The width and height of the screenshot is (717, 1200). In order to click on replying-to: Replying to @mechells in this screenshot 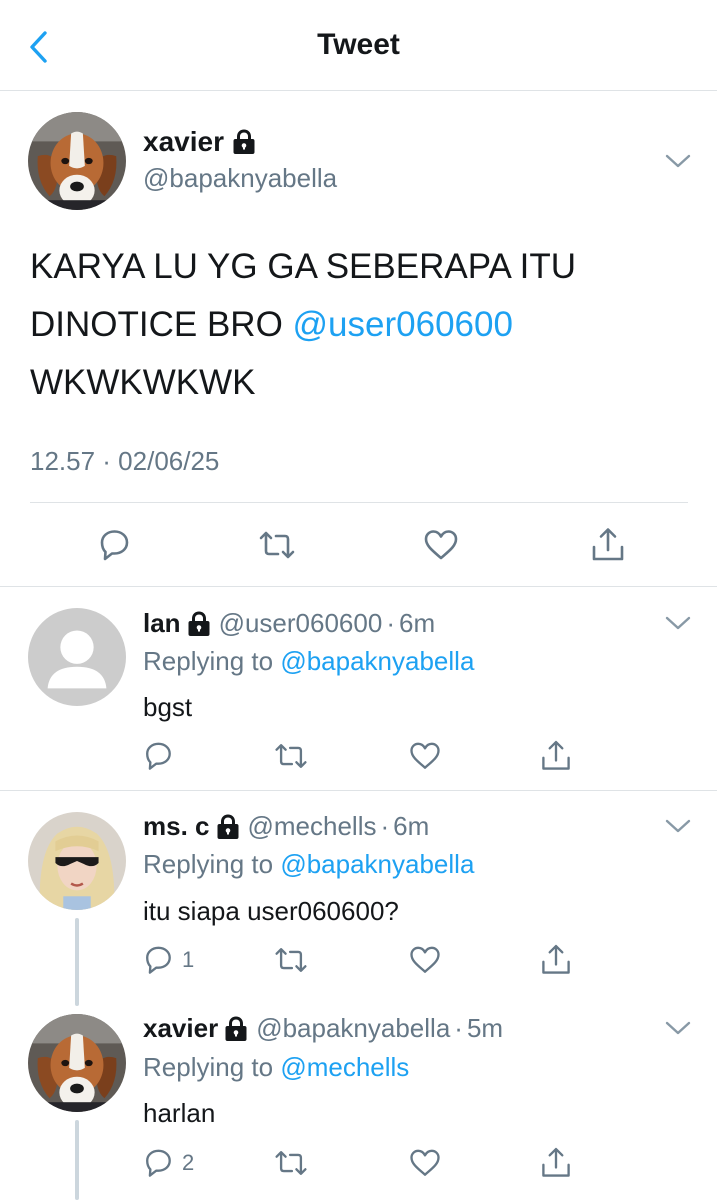, I will do `click(276, 1067)`.